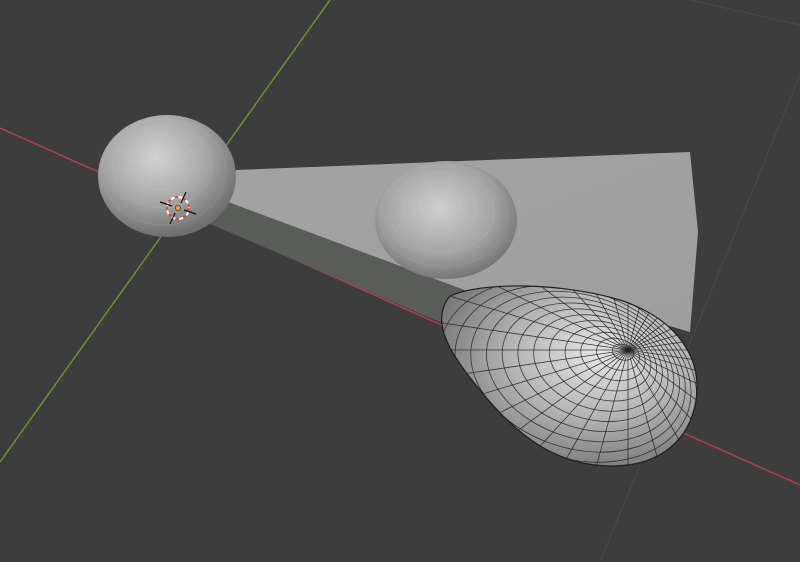  I want to click on sphere-center, so click(446, 220).